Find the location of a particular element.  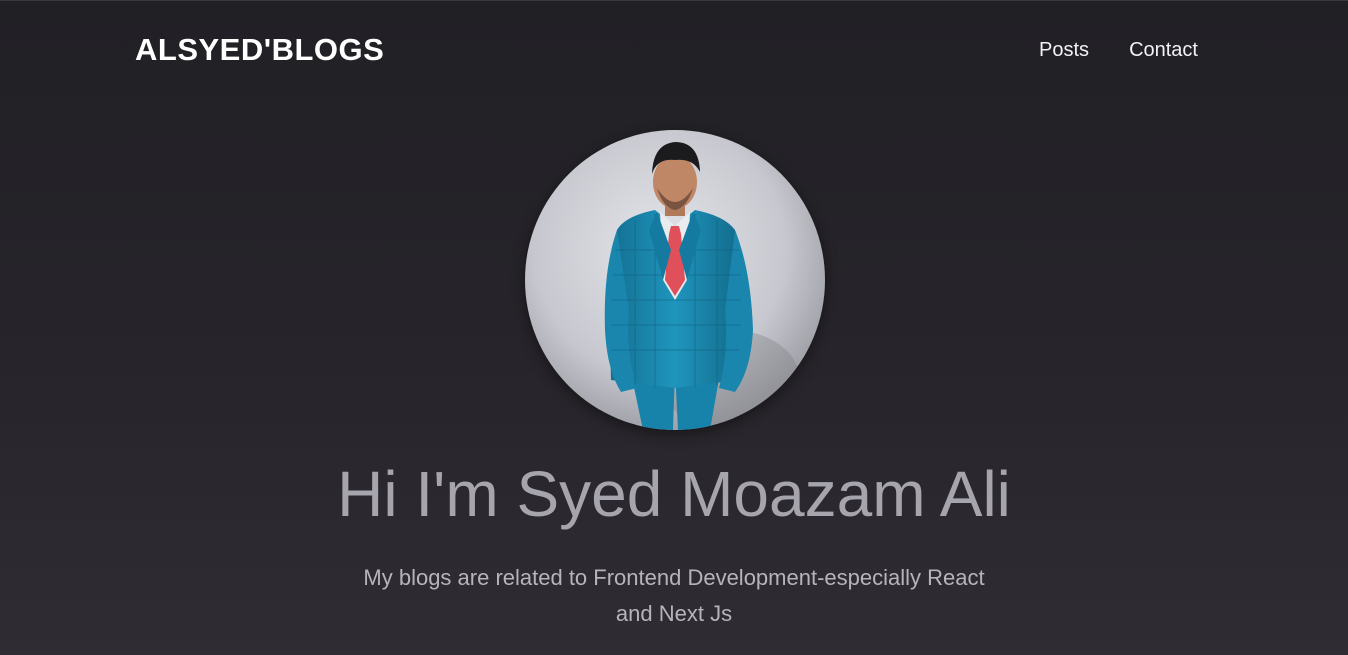

nav-link-posts: Posts is located at coordinates (1064, 50).